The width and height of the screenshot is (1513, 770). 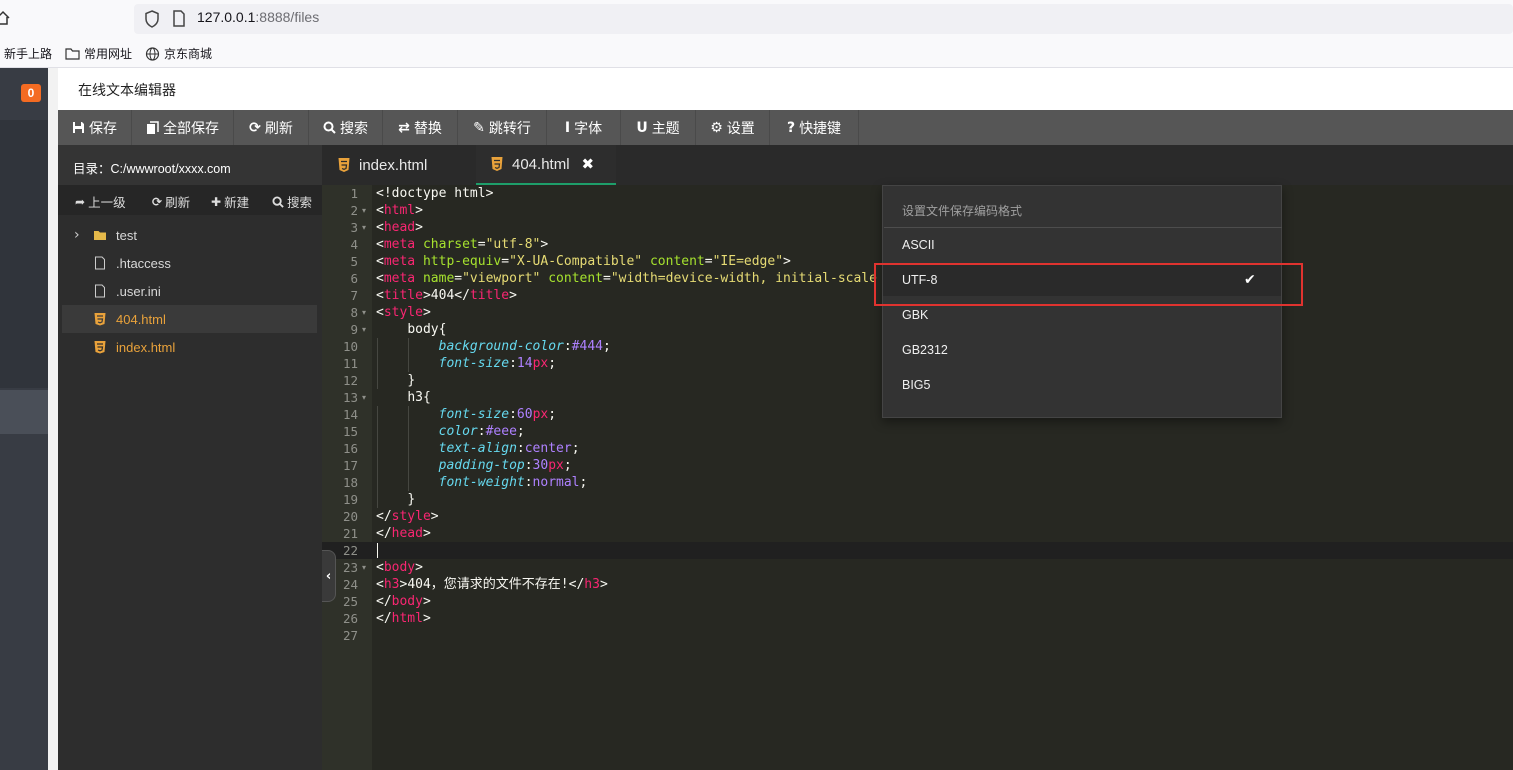 What do you see at coordinates (403, 397) in the screenshot?
I see `code-line: h3{` at bounding box center [403, 397].